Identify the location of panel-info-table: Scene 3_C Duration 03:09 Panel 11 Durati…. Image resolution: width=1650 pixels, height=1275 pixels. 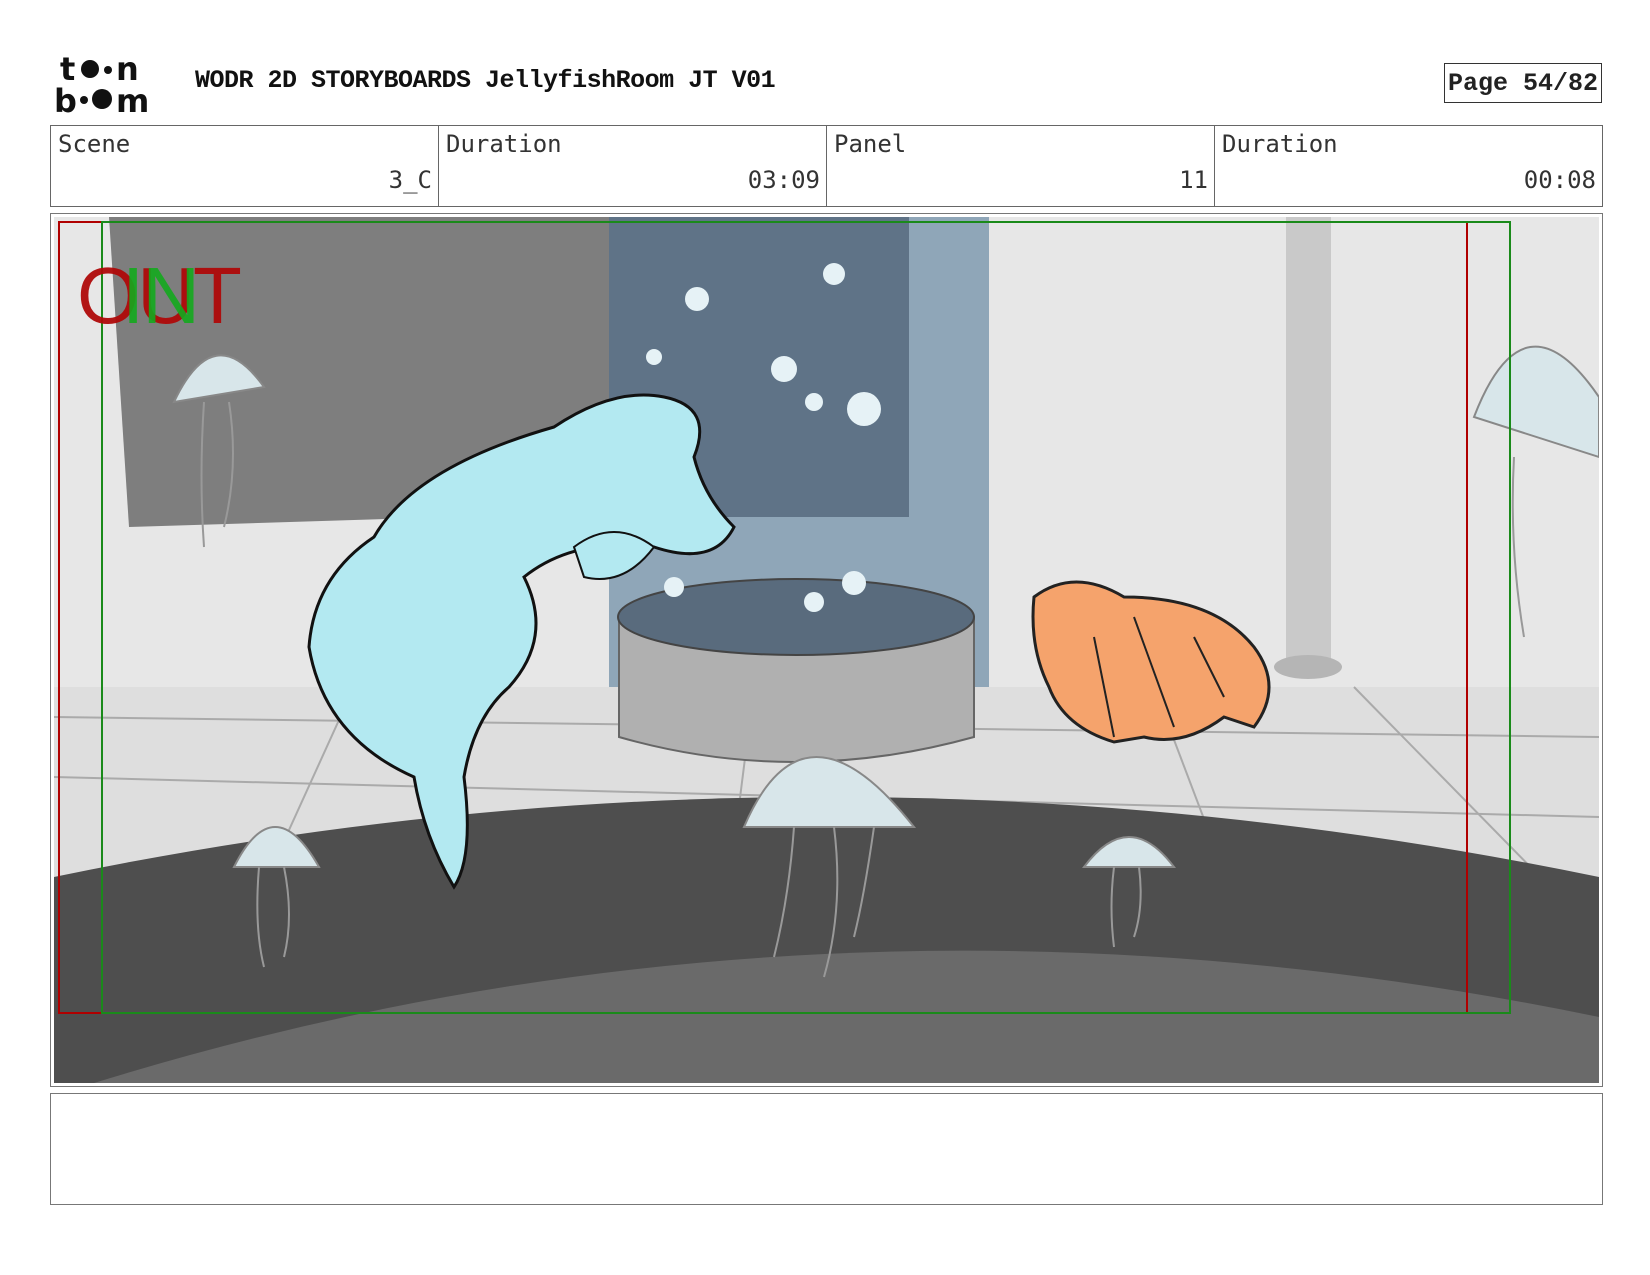
(826, 166).